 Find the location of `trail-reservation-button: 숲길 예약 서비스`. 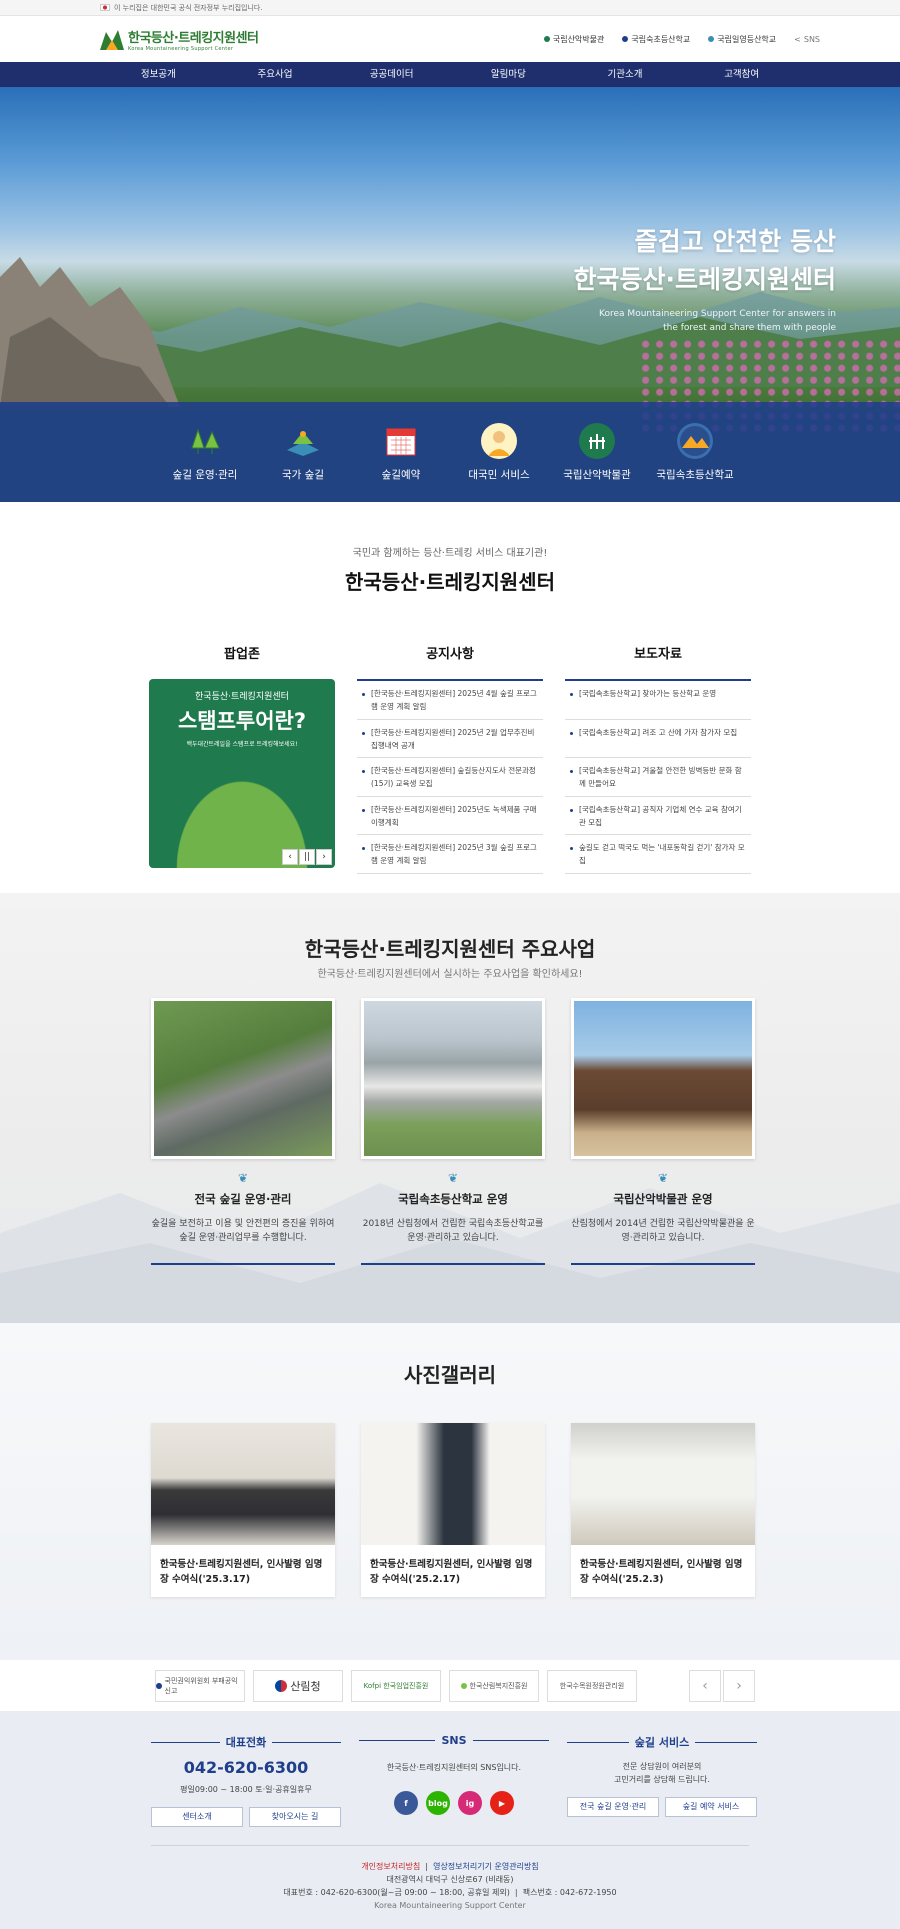

trail-reservation-button: 숲길 예약 서비스 is located at coordinates (711, 1807).